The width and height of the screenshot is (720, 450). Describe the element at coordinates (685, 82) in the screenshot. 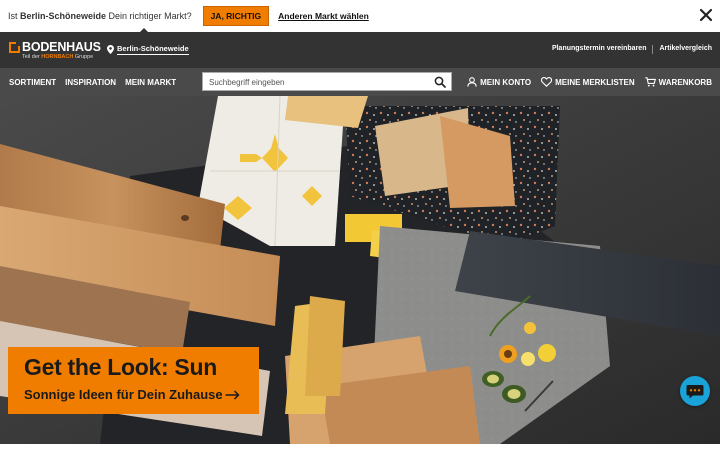

I see `cart-label: WARENKORB` at that location.